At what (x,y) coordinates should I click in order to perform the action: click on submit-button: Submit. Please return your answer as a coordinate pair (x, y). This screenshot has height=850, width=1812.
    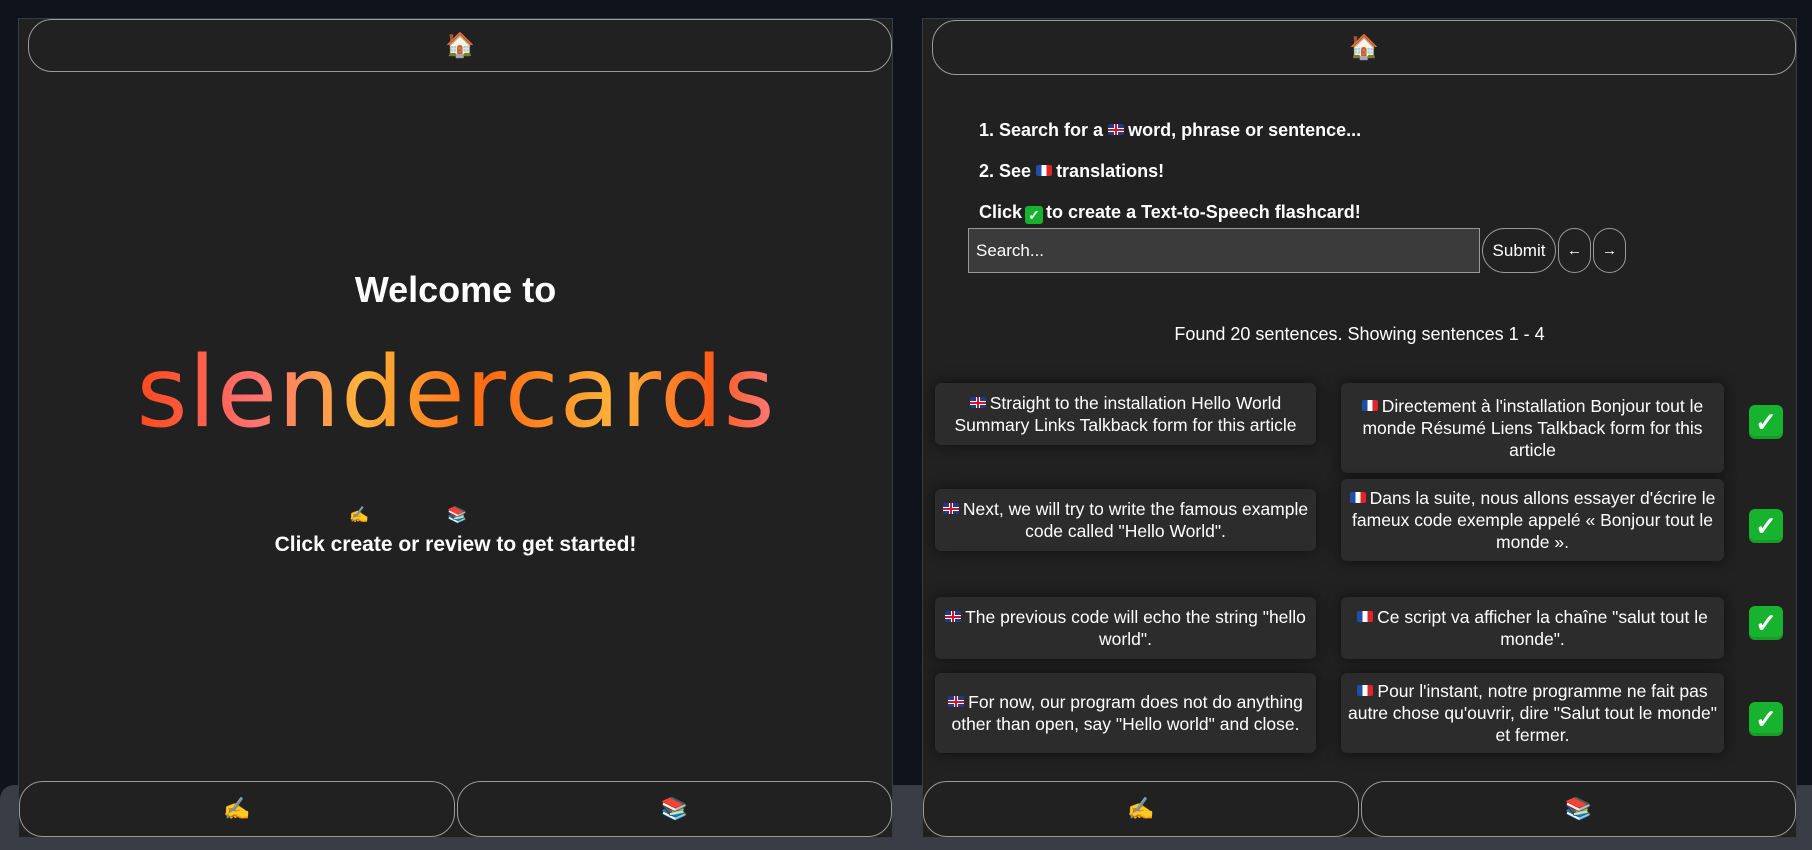
    Looking at the image, I should click on (1519, 250).